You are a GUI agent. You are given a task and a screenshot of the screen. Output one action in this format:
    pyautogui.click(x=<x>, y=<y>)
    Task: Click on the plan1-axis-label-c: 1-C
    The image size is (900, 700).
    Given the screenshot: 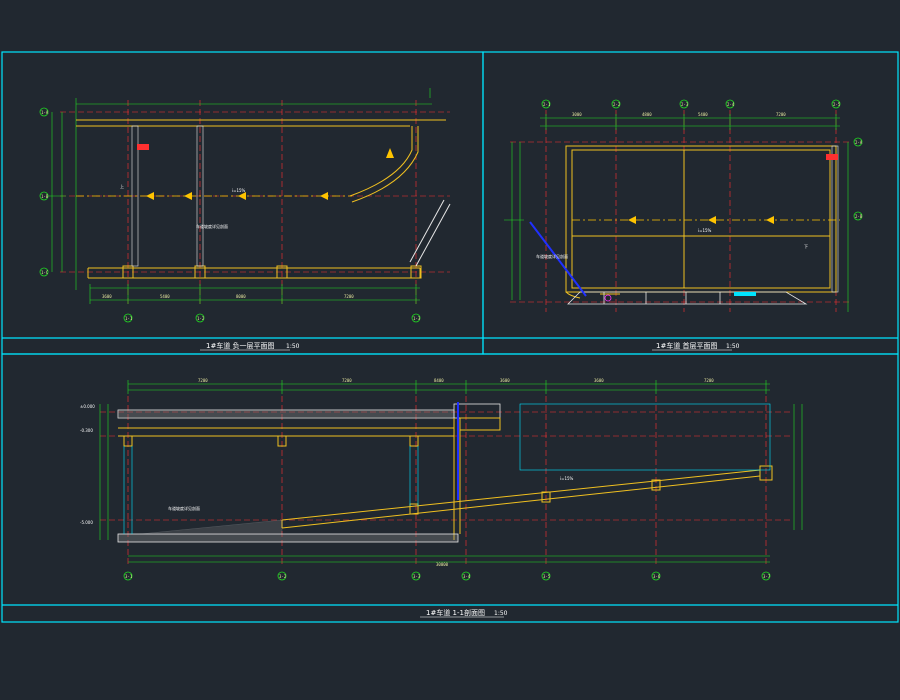 What is the action you would take?
    pyautogui.click(x=45, y=272)
    